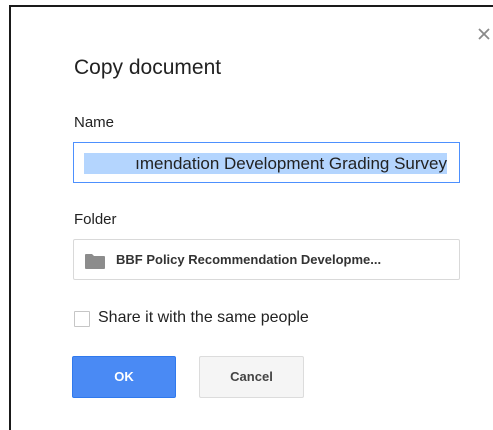  I want to click on share-checkbox, so click(82, 319).